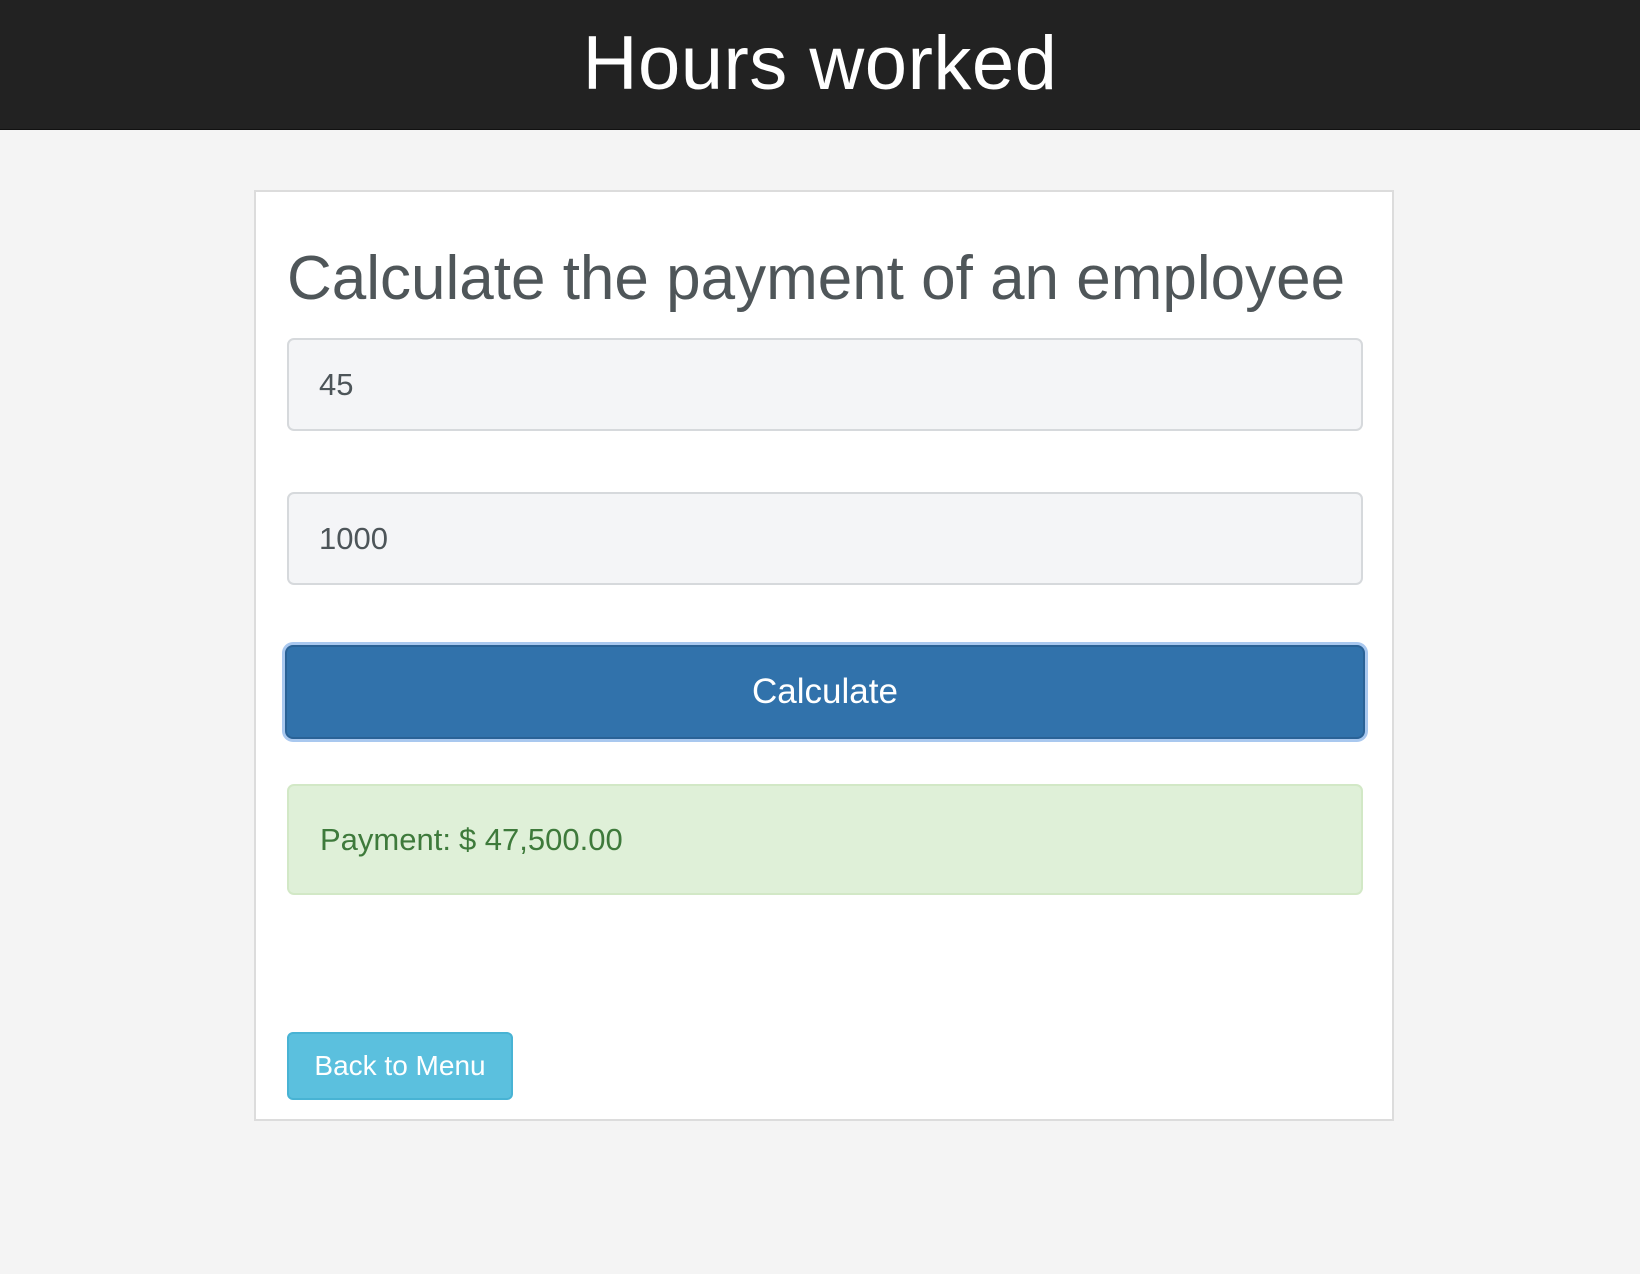  I want to click on form-title: Calculate the payment of an employee, so click(816, 278).